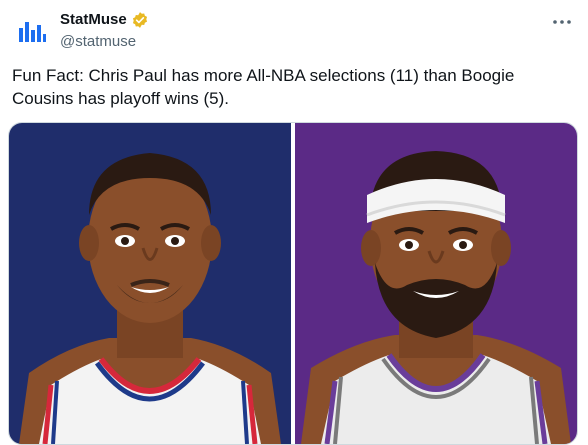 This screenshot has height=445, width=588. Describe the element at coordinates (295, 30) in the screenshot. I see `tweet-header: StatMuse @statmuse` at that location.